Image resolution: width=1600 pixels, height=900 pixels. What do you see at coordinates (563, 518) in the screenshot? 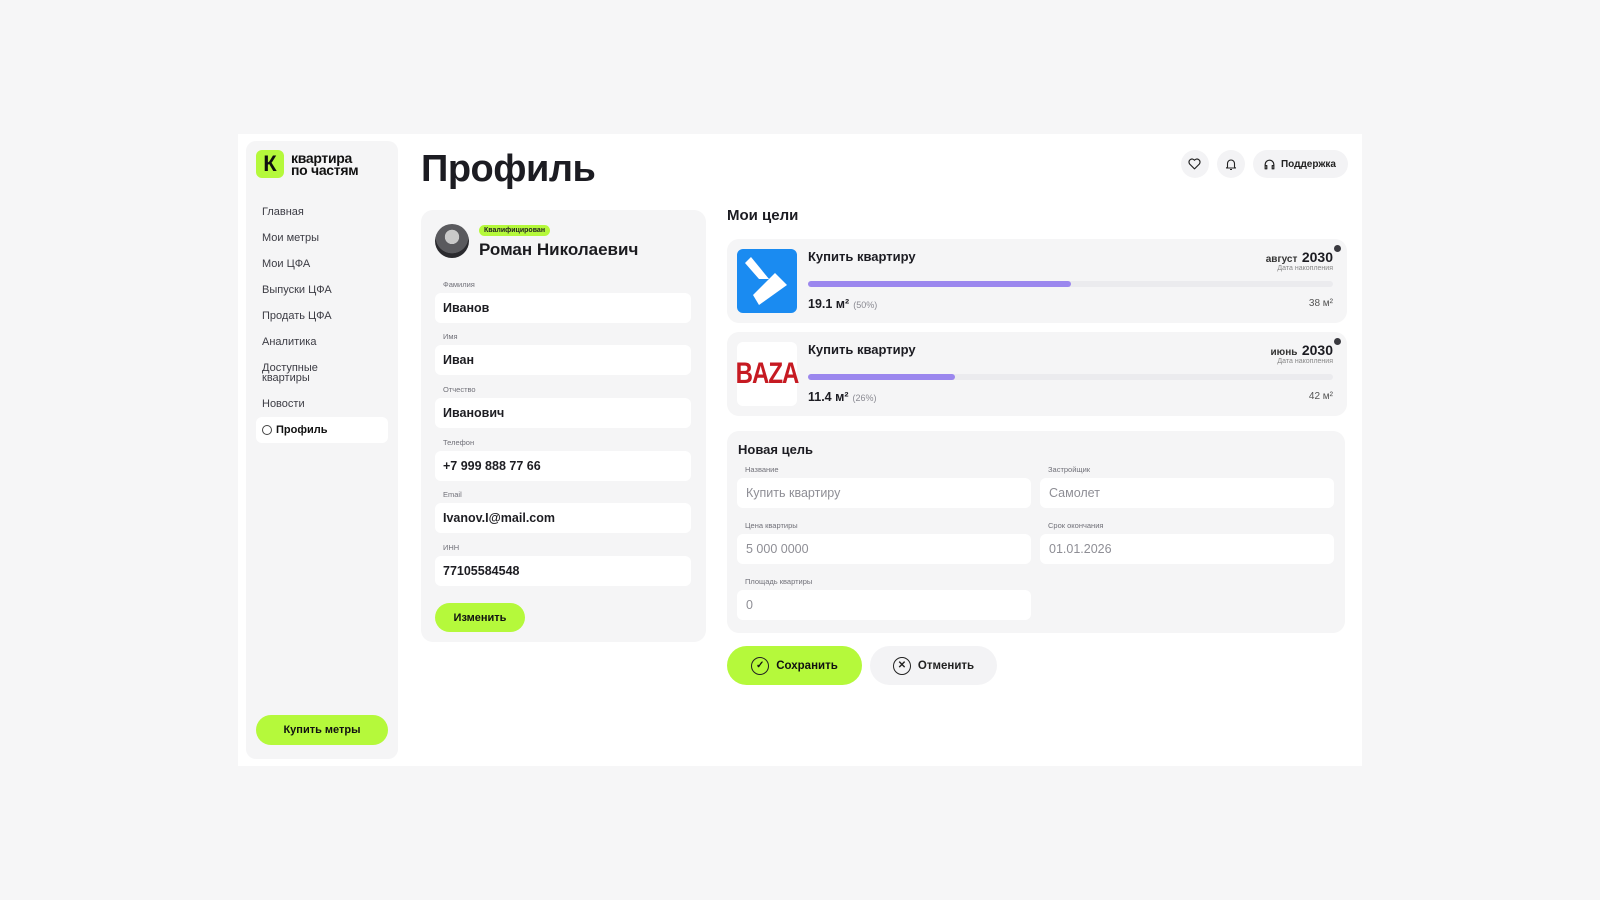
I see `email-value: Ivanov.I@mail.com` at bounding box center [563, 518].